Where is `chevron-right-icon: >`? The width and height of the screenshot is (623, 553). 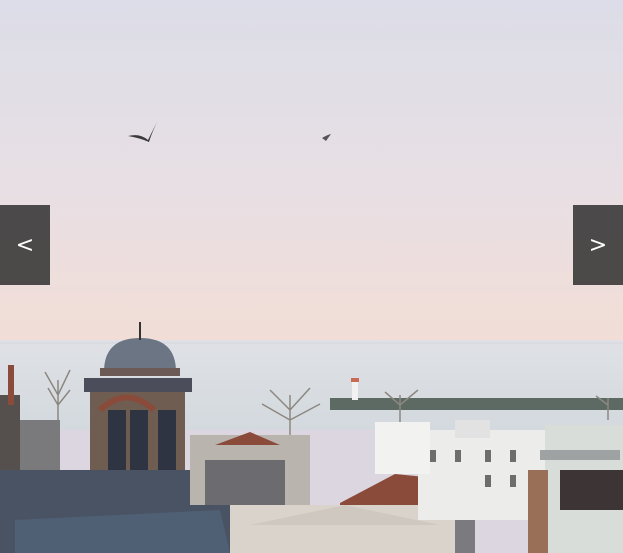
chevron-right-icon: > is located at coordinates (598, 245).